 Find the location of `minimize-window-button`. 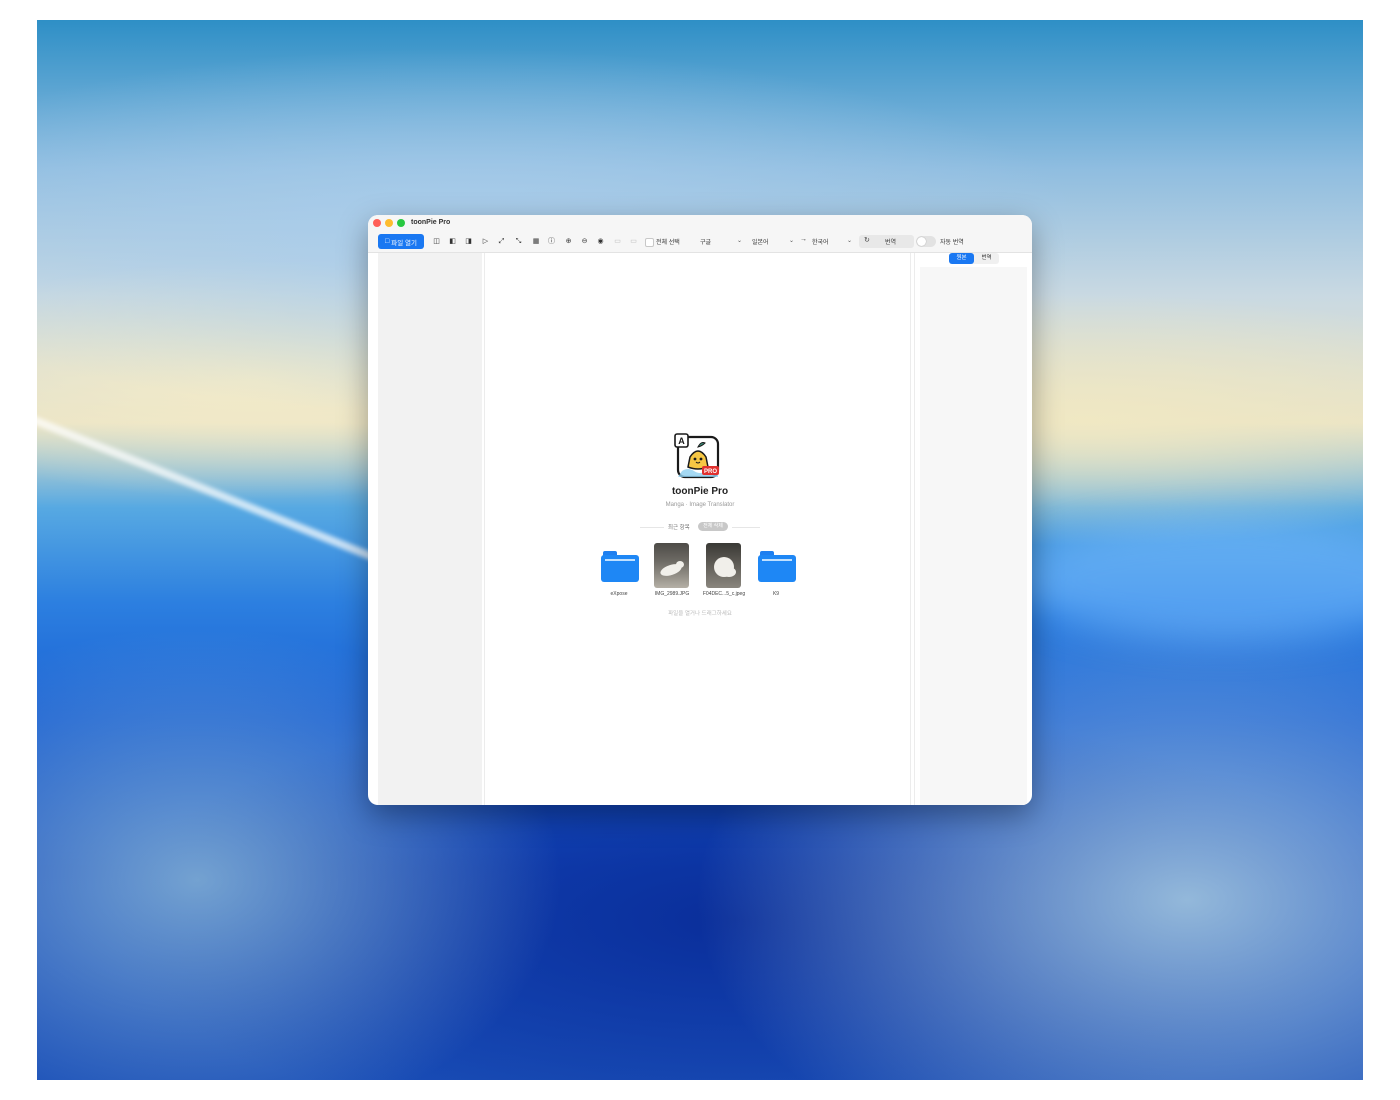

minimize-window-button is located at coordinates (389, 223).